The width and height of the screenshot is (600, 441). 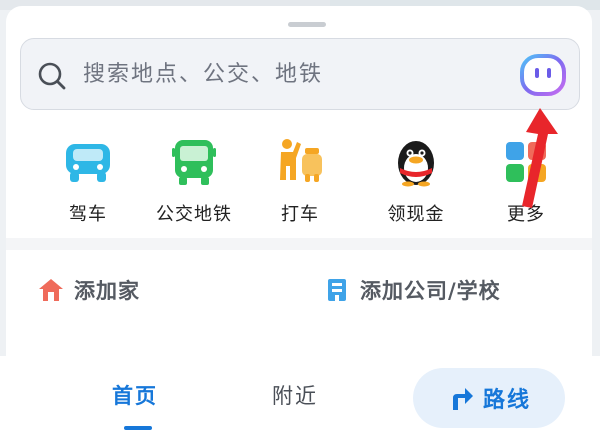 I want to click on add-home-button: 添加家, so click(x=89, y=290).